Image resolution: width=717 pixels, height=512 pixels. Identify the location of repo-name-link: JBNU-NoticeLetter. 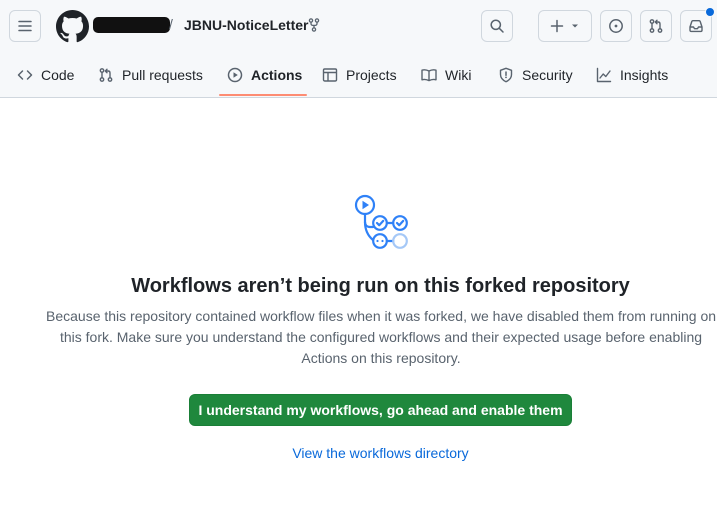
(246, 25).